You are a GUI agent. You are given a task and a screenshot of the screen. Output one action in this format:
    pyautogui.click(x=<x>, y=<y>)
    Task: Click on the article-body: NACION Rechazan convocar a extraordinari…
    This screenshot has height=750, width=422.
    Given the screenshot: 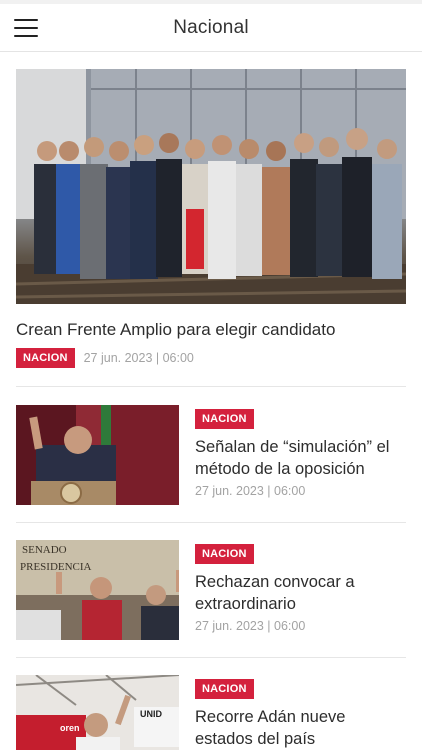 What is the action you would take?
    pyautogui.click(x=300, y=590)
    